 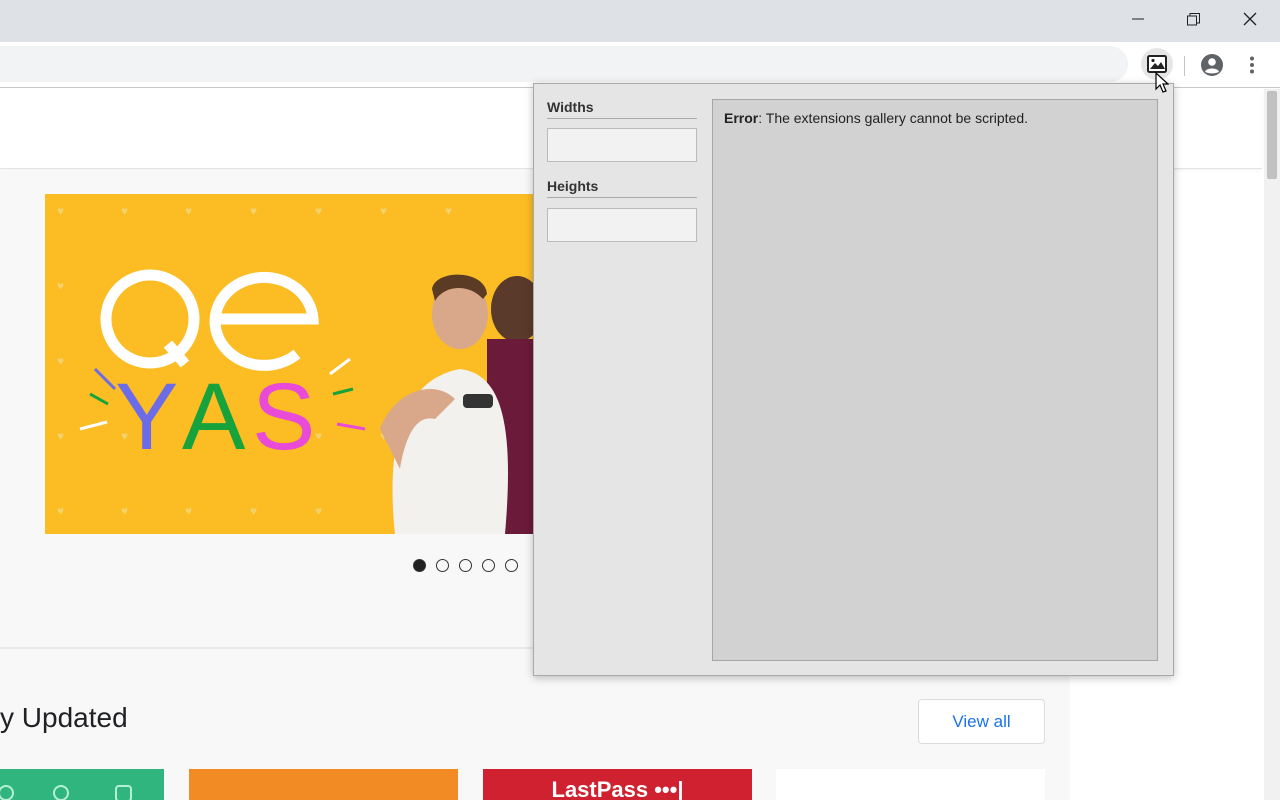 I want to click on profile-button, so click(x=1212, y=65).